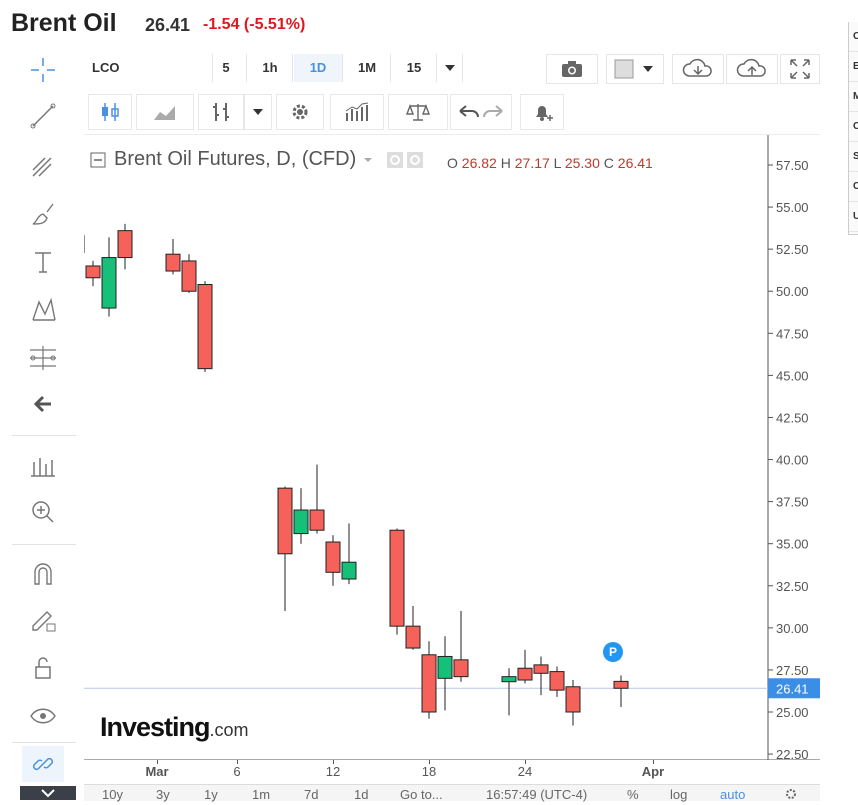 The image size is (858, 805). Describe the element at coordinates (635, 69) in the screenshot. I see `color-picker-button` at that location.